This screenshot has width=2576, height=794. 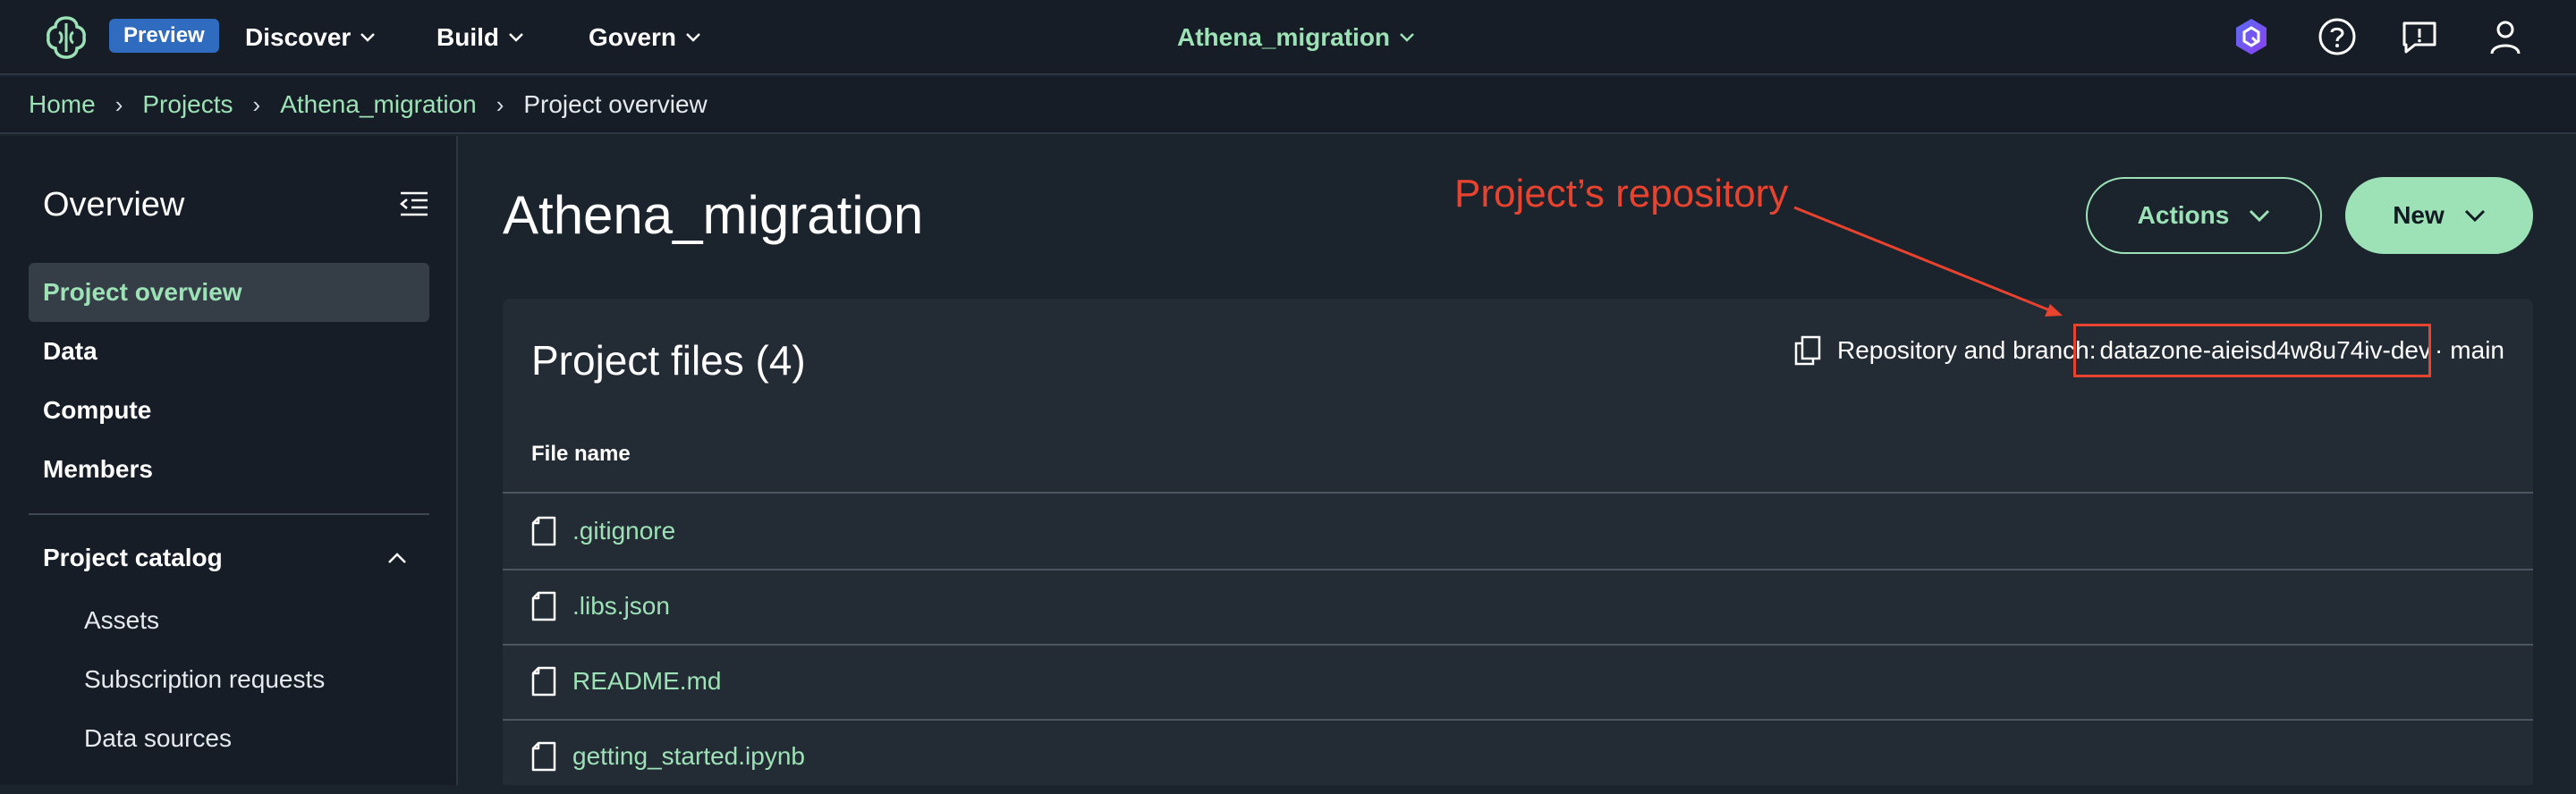 What do you see at coordinates (378, 104) in the screenshot?
I see `breadcrumb-project: Athena_migration` at bounding box center [378, 104].